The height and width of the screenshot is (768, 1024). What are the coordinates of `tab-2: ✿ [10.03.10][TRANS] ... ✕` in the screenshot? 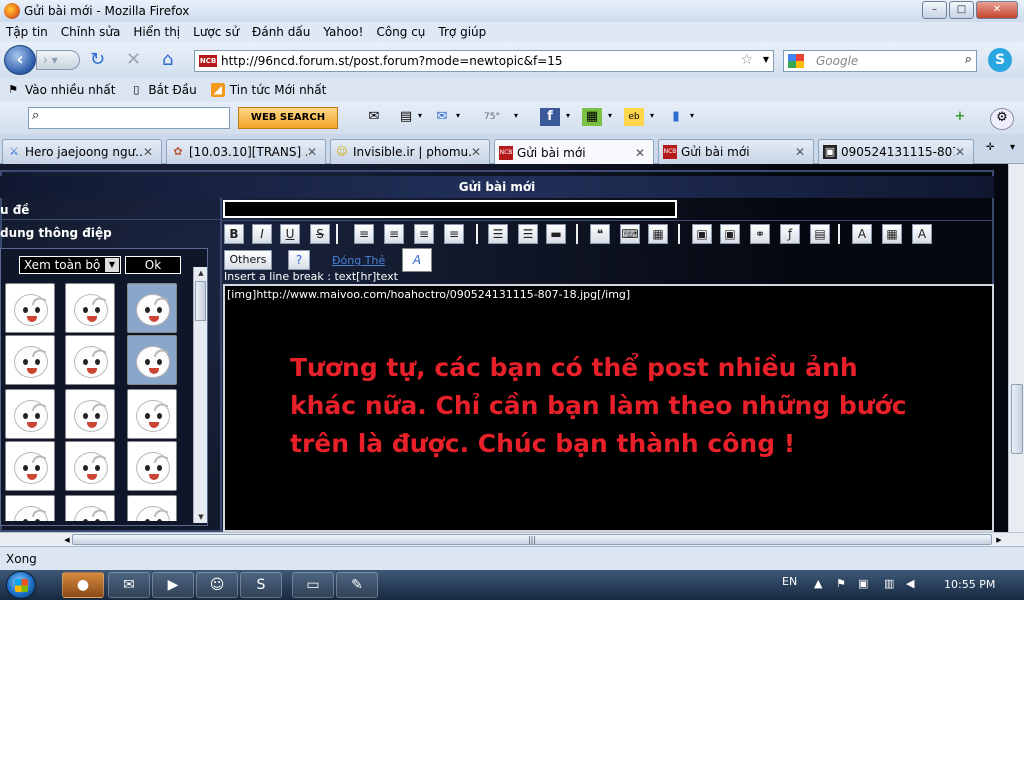 It's located at (246, 151).